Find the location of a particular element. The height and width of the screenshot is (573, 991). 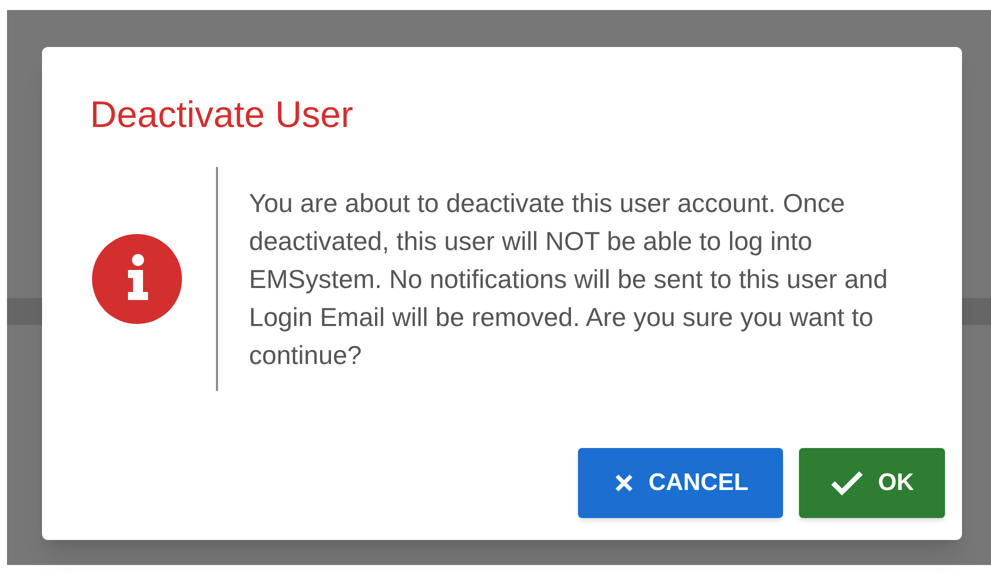

dialog-title: Deactivate User is located at coordinates (222, 114).